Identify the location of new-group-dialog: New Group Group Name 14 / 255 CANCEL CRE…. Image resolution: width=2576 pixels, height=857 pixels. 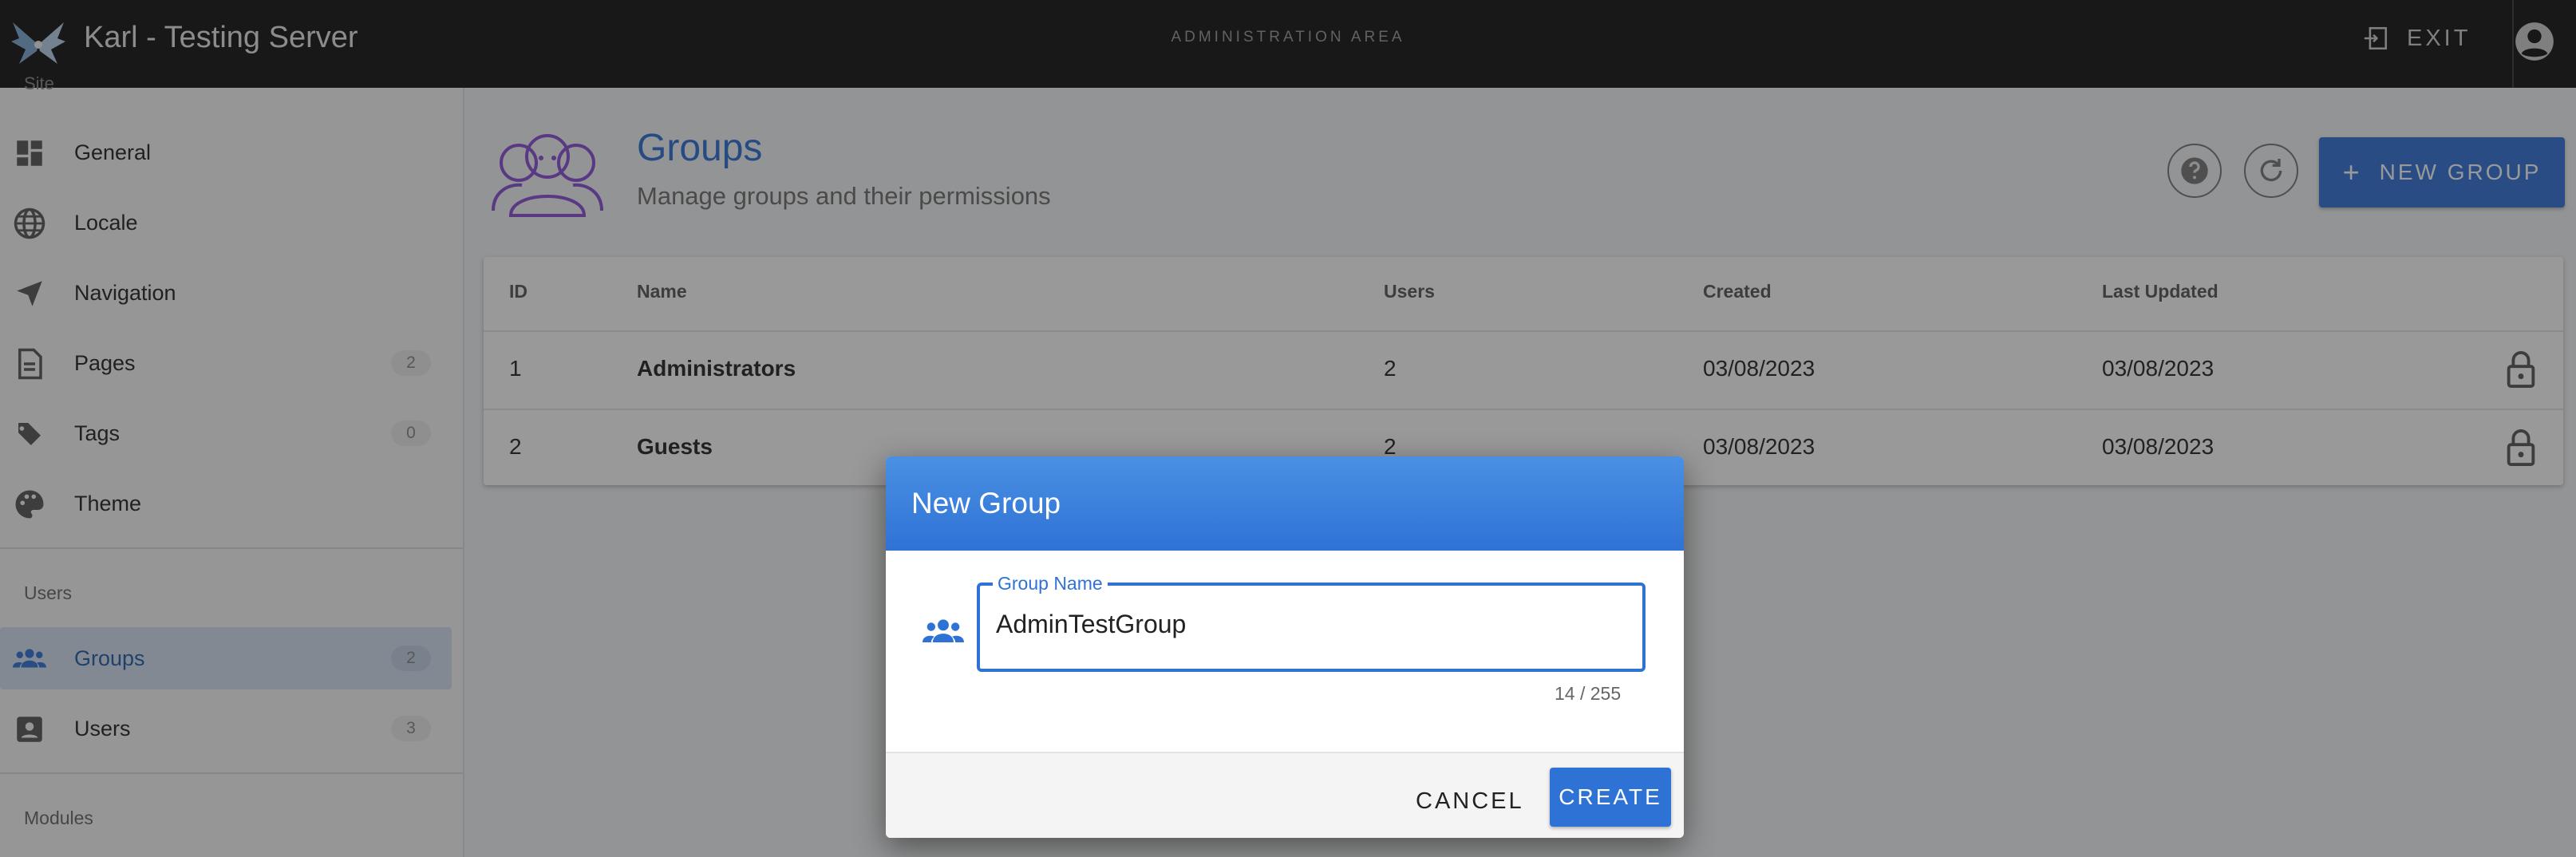
(1285, 647).